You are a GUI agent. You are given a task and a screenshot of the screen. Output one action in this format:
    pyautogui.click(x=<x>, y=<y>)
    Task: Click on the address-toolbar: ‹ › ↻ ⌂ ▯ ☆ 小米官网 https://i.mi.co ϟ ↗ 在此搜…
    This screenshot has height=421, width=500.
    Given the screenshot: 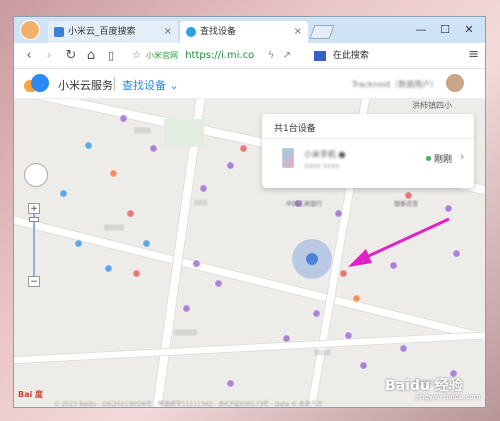 What is the action you would take?
    pyautogui.click(x=249, y=56)
    